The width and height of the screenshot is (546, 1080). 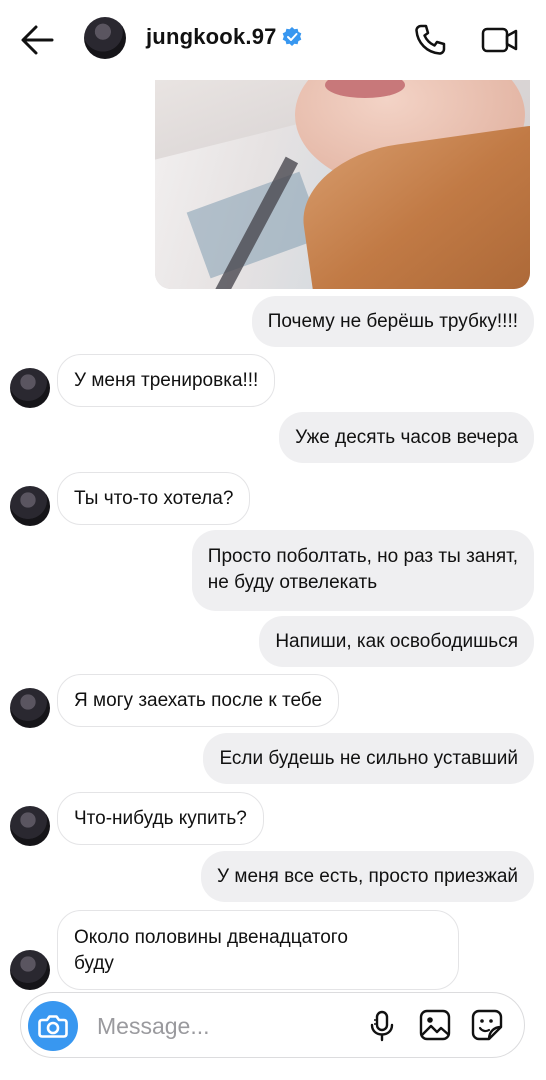 I want to click on incoming-message: Я могу заехать после к тебе, so click(x=198, y=700).